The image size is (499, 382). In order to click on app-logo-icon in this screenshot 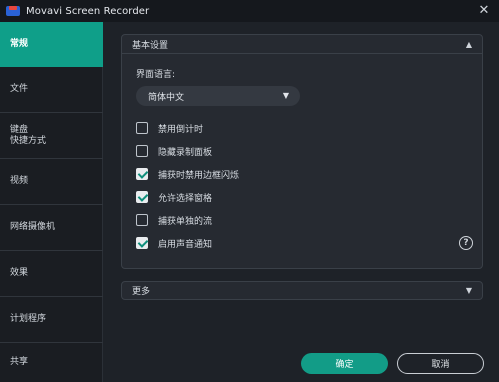, I will do `click(13, 11)`.